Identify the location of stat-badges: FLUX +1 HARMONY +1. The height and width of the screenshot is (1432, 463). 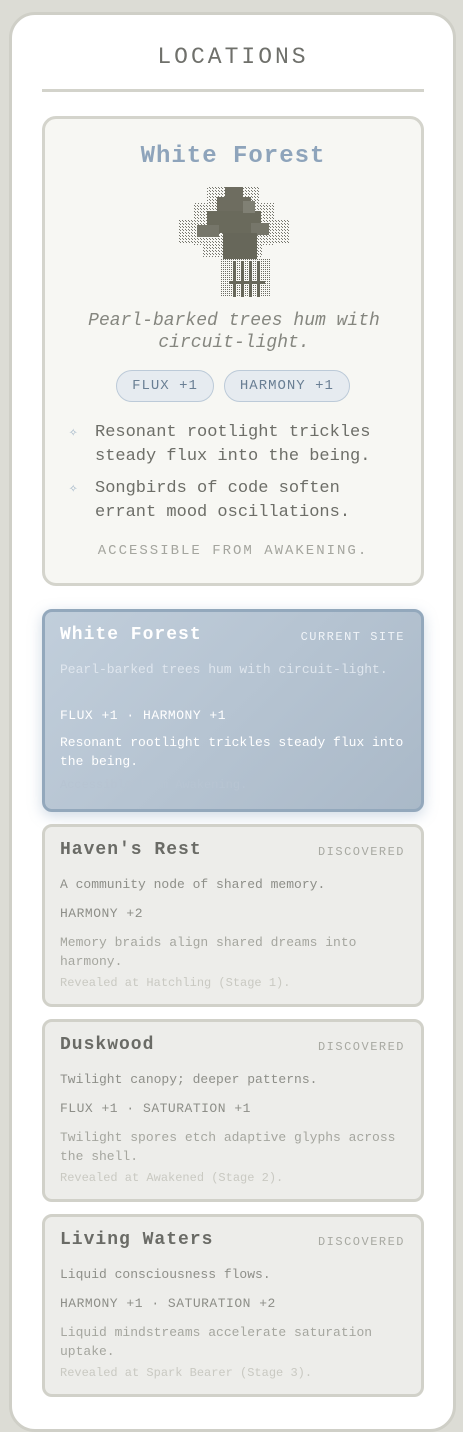
(233, 386).